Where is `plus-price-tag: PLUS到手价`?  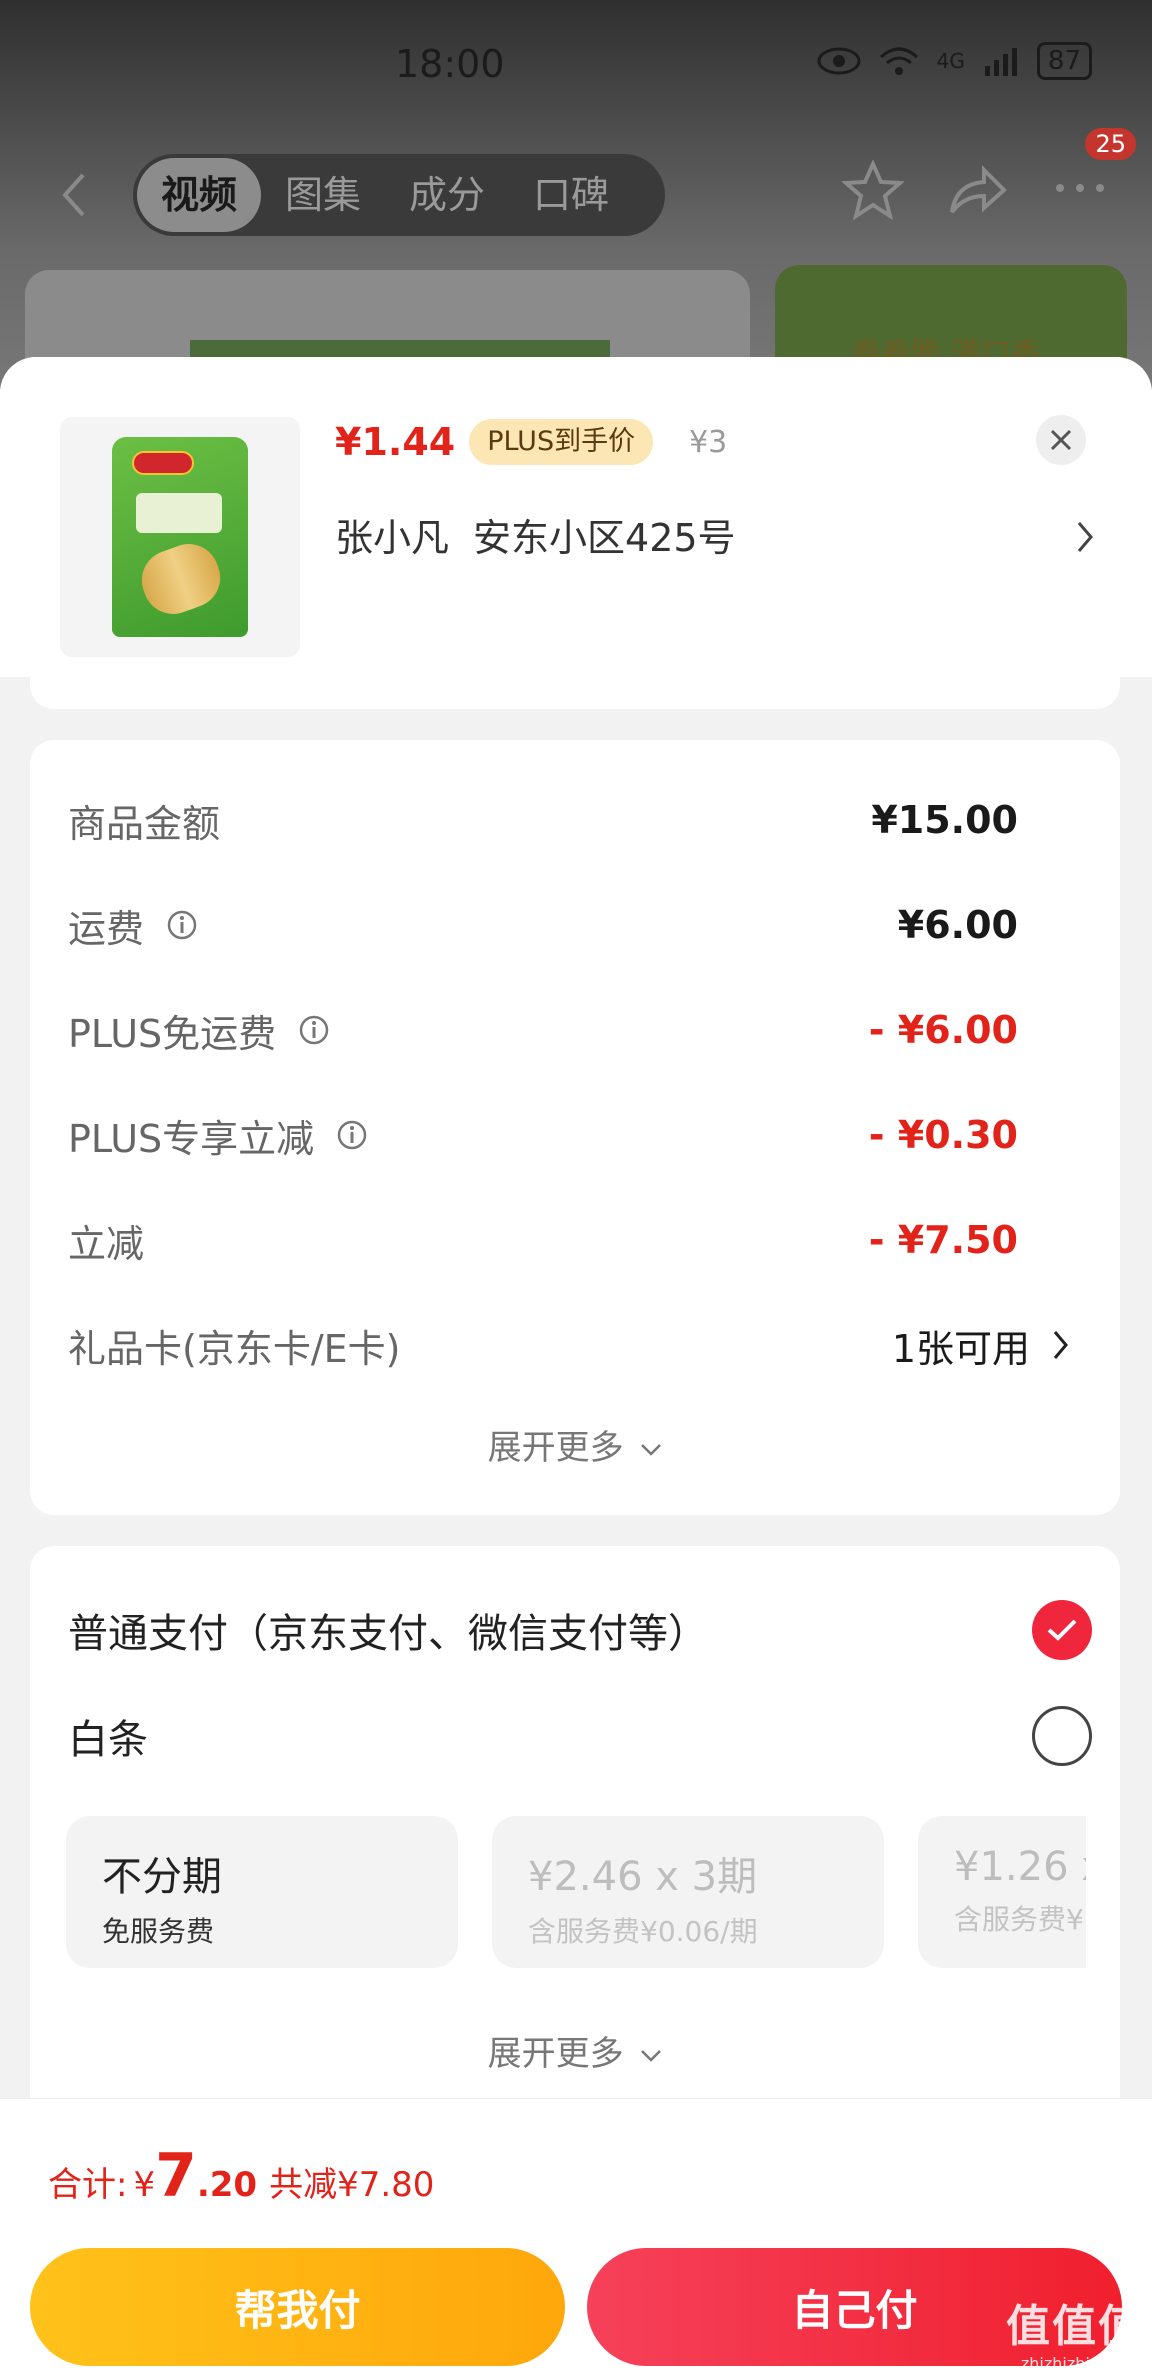 plus-price-tag: PLUS到手价 is located at coordinates (561, 442).